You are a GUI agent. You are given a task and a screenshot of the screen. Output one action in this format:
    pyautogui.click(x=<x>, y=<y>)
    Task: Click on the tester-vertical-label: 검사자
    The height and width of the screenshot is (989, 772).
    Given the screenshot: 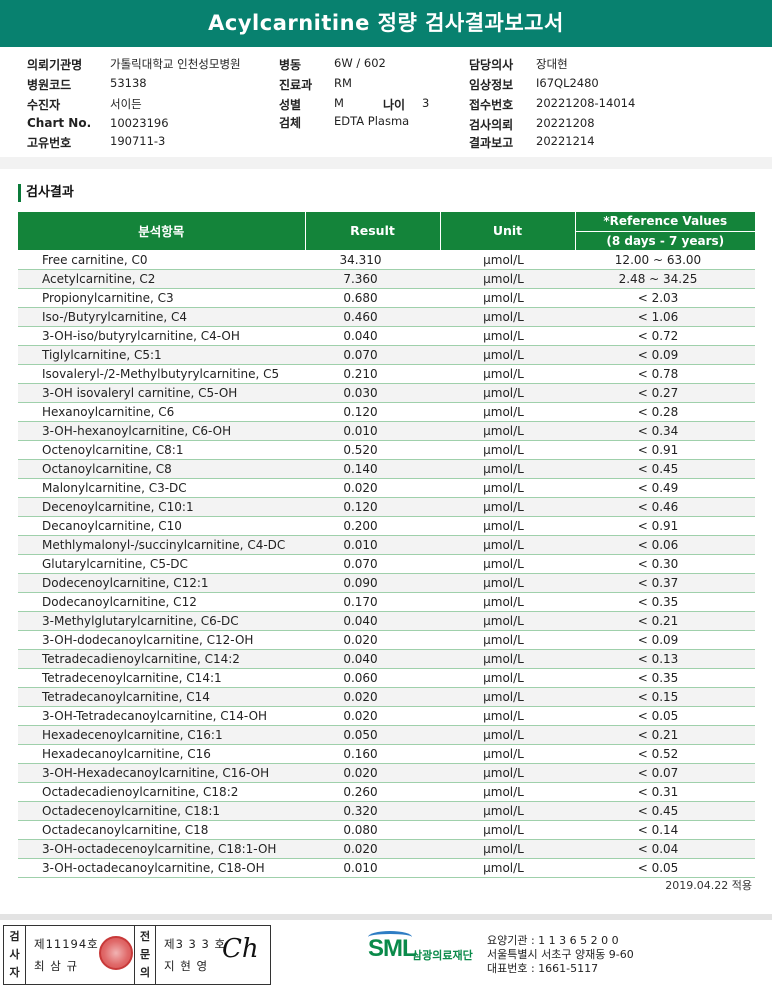 What is the action you would take?
    pyautogui.click(x=15, y=955)
    